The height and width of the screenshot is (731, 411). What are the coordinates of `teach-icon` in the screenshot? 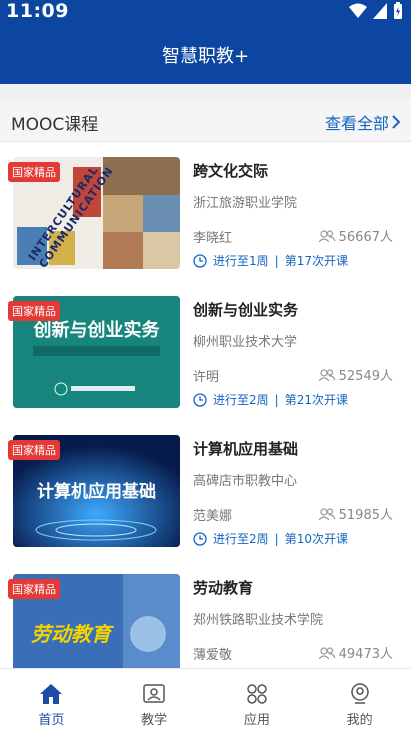 It's located at (154, 693).